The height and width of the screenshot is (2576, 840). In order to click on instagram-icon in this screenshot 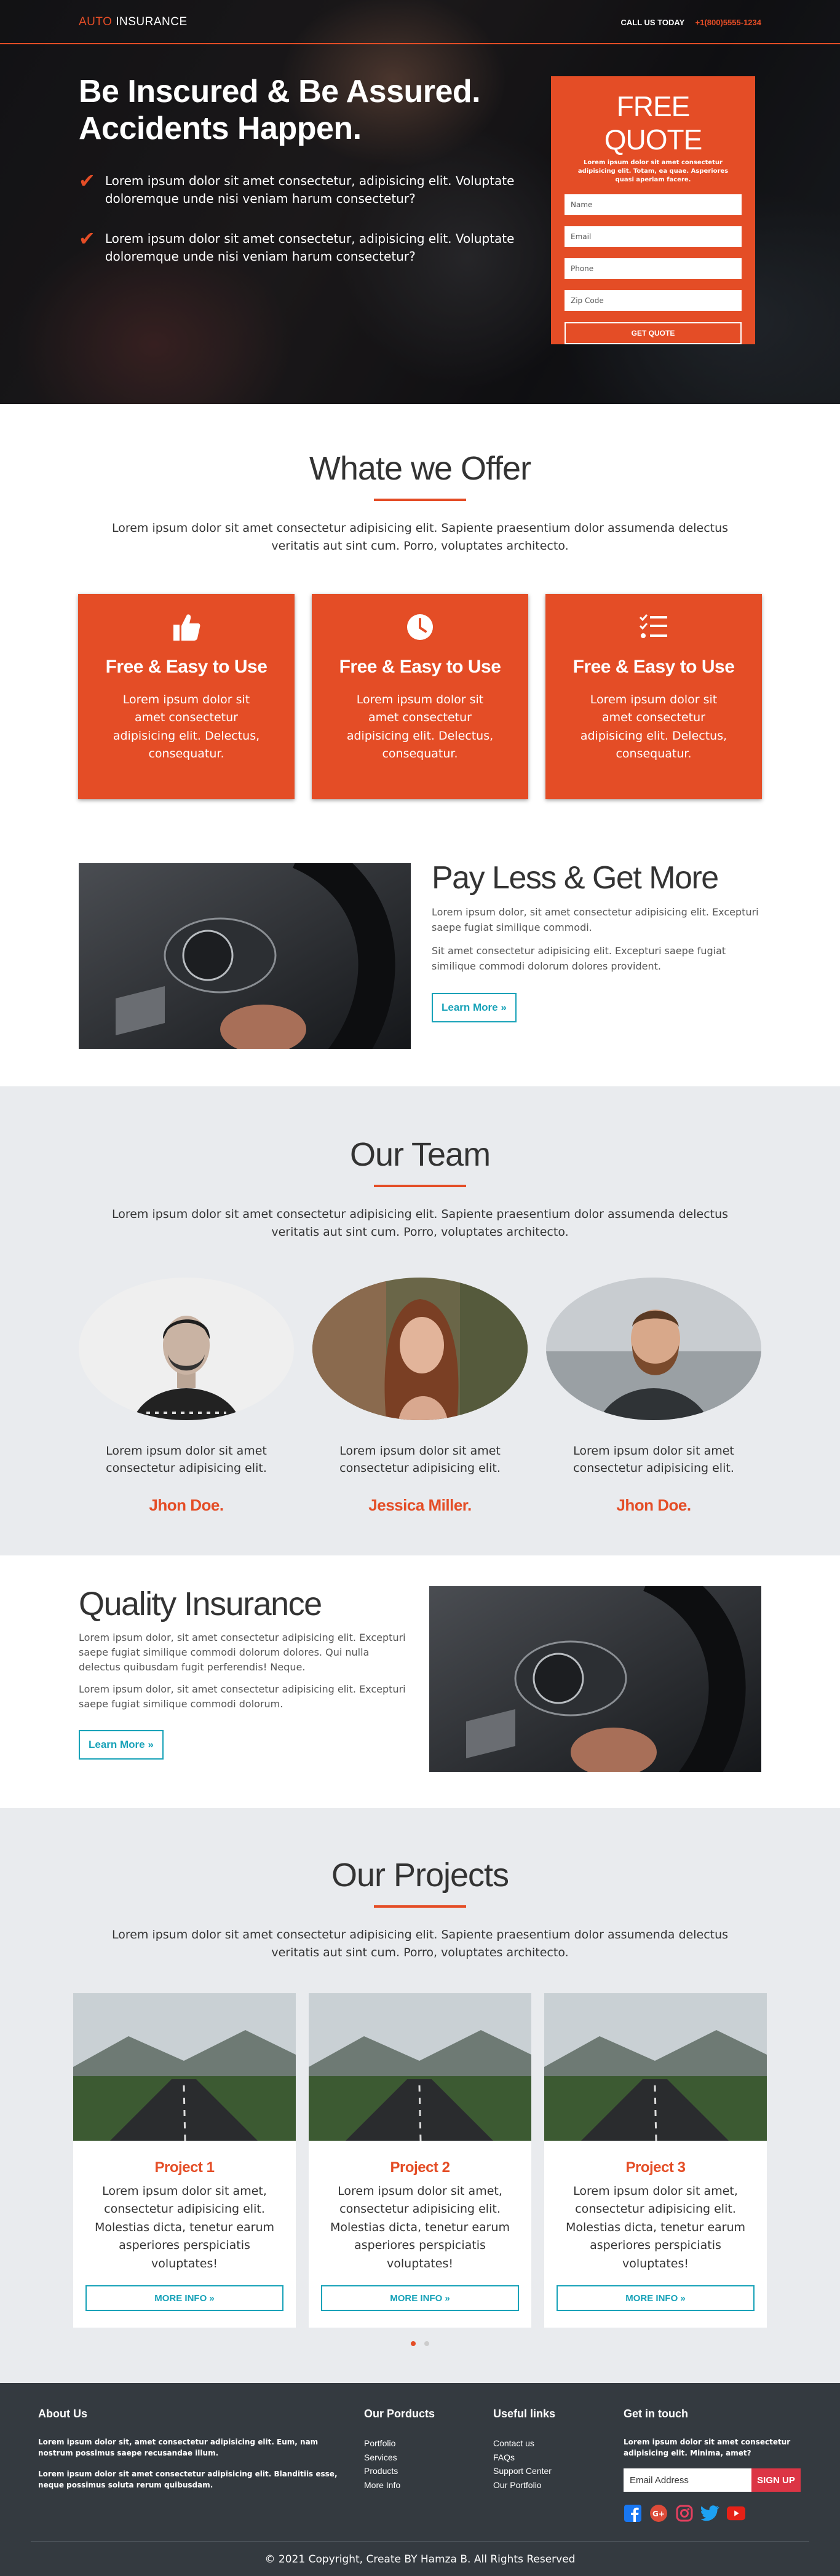, I will do `click(684, 2513)`.